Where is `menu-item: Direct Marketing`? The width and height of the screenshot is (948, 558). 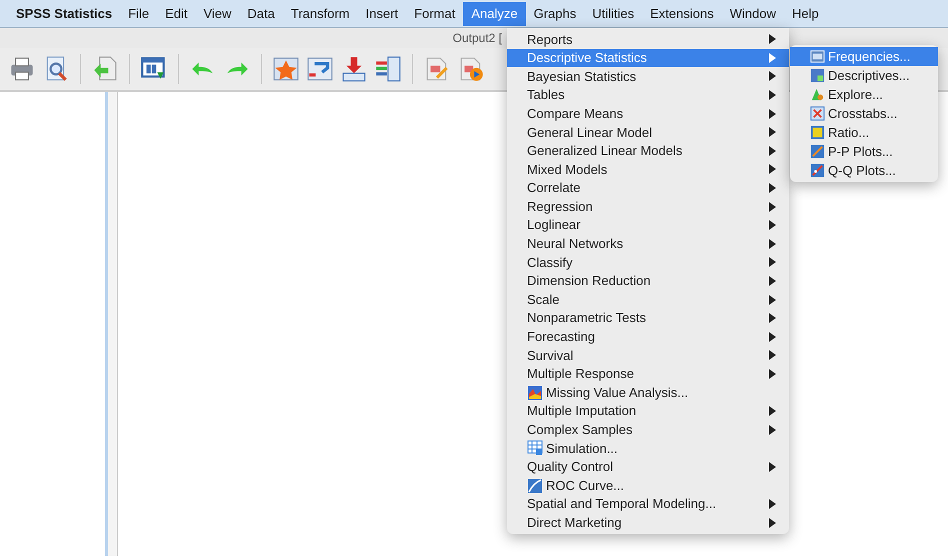
menu-item: Direct Marketing is located at coordinates (648, 522).